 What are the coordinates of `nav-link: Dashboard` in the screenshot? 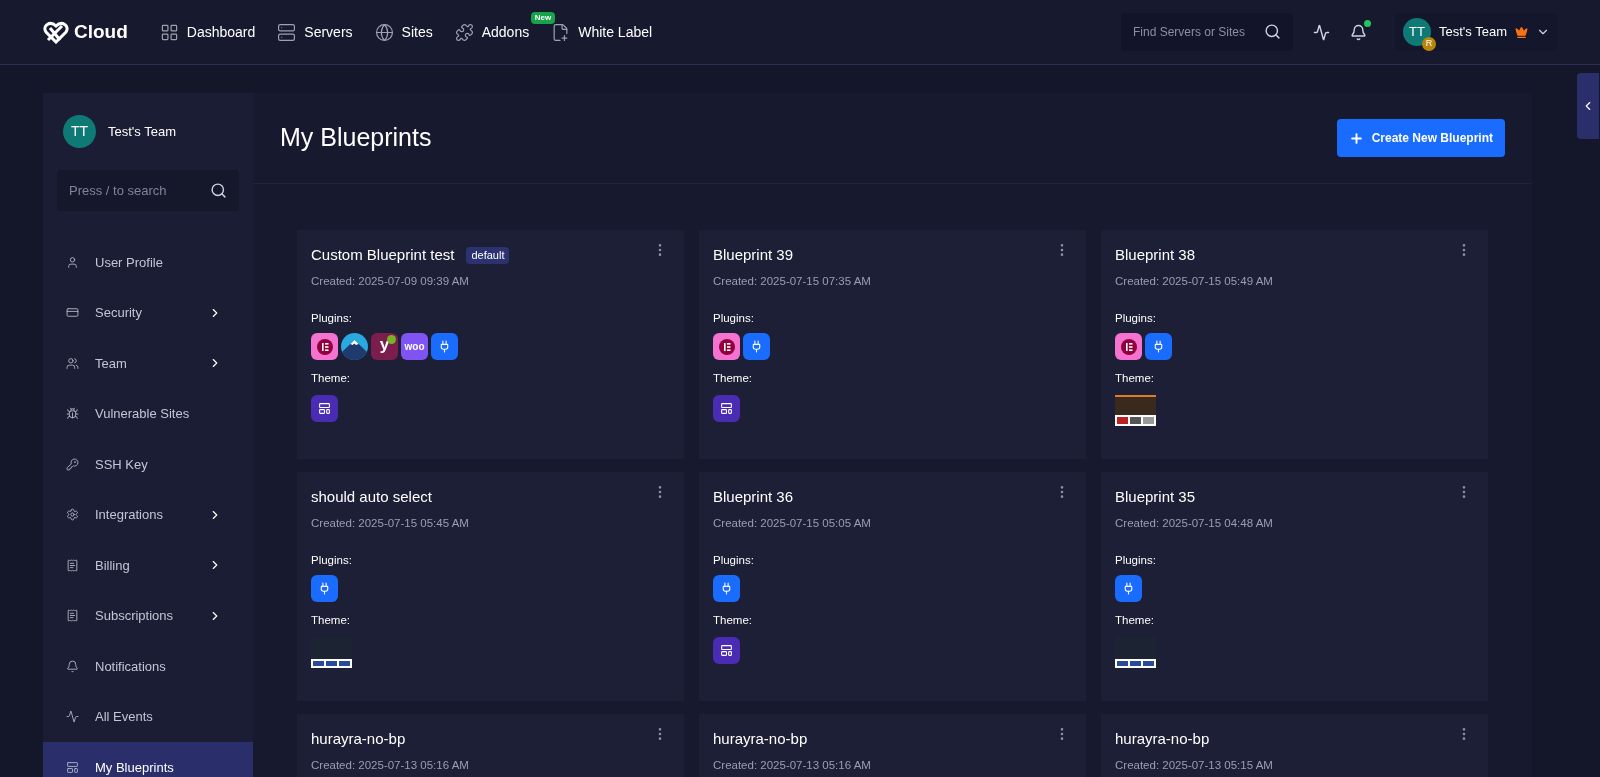 It's located at (207, 32).